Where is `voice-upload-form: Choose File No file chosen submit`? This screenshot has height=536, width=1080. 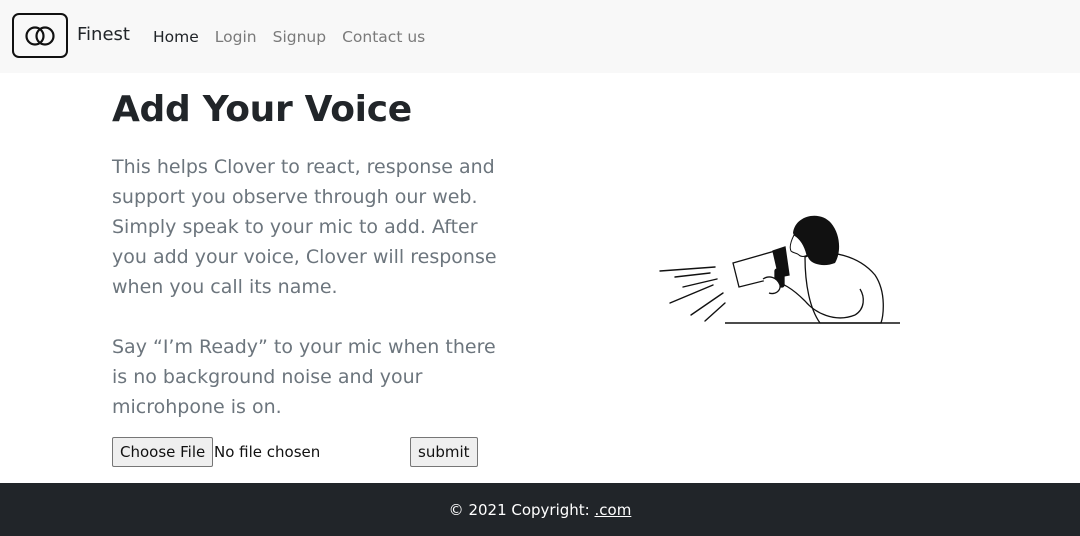 voice-upload-form: Choose File No file chosen submit is located at coordinates (302, 452).